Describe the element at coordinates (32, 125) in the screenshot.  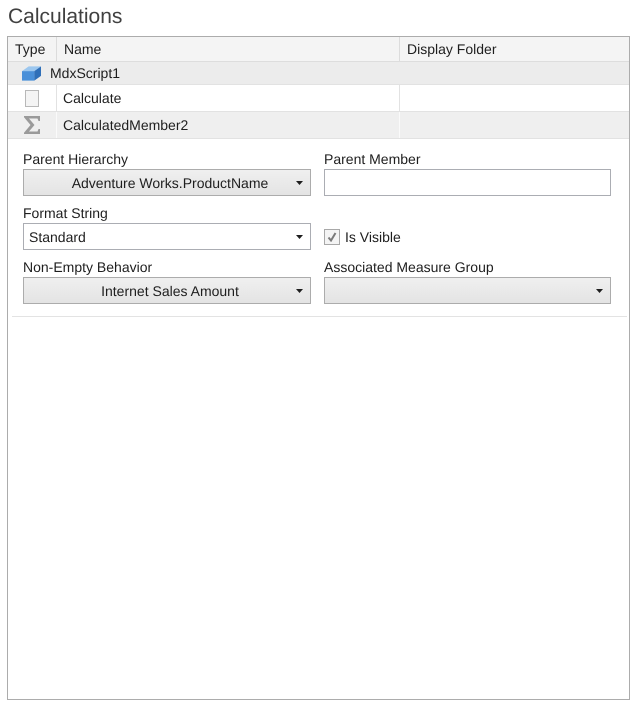
I see `sigma-icon` at that location.